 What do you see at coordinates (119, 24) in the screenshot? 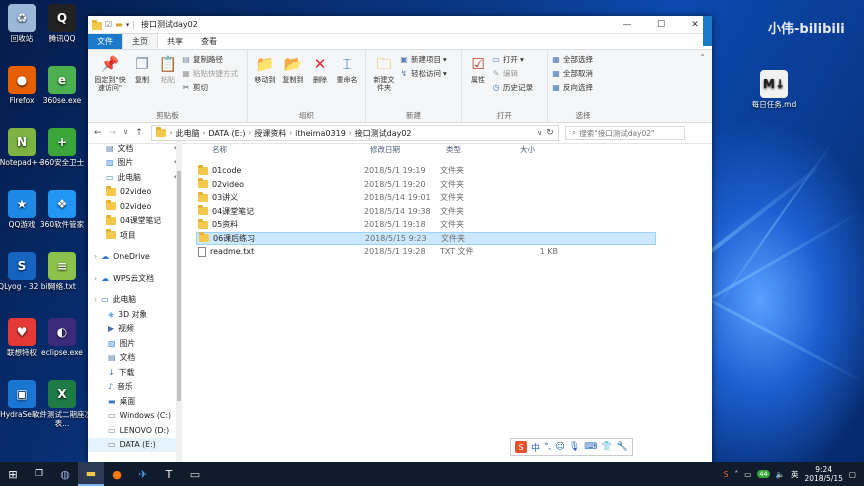
I see `new-folder-quick-icon: ▬` at bounding box center [119, 24].